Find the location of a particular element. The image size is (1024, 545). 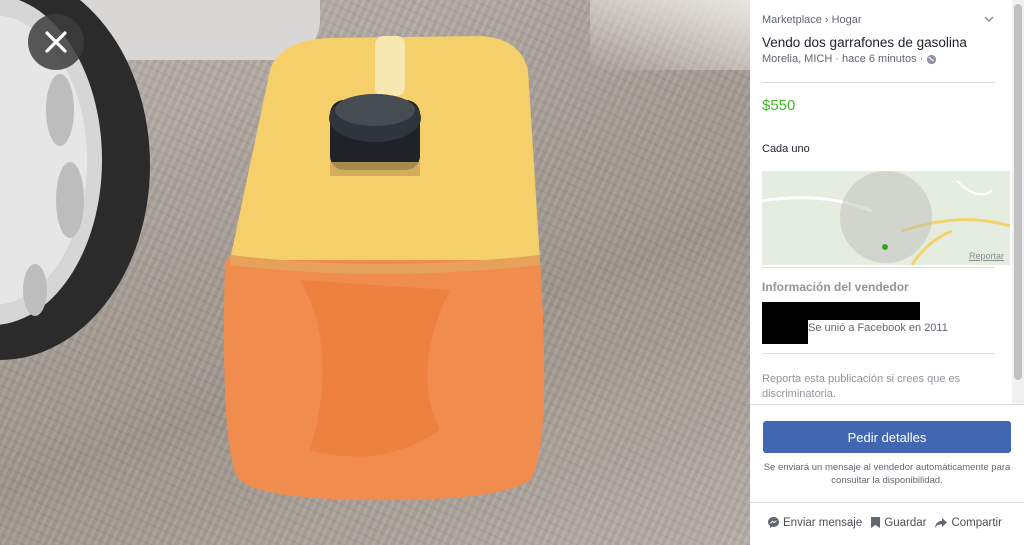

seller-name-redacted is located at coordinates (864, 311).